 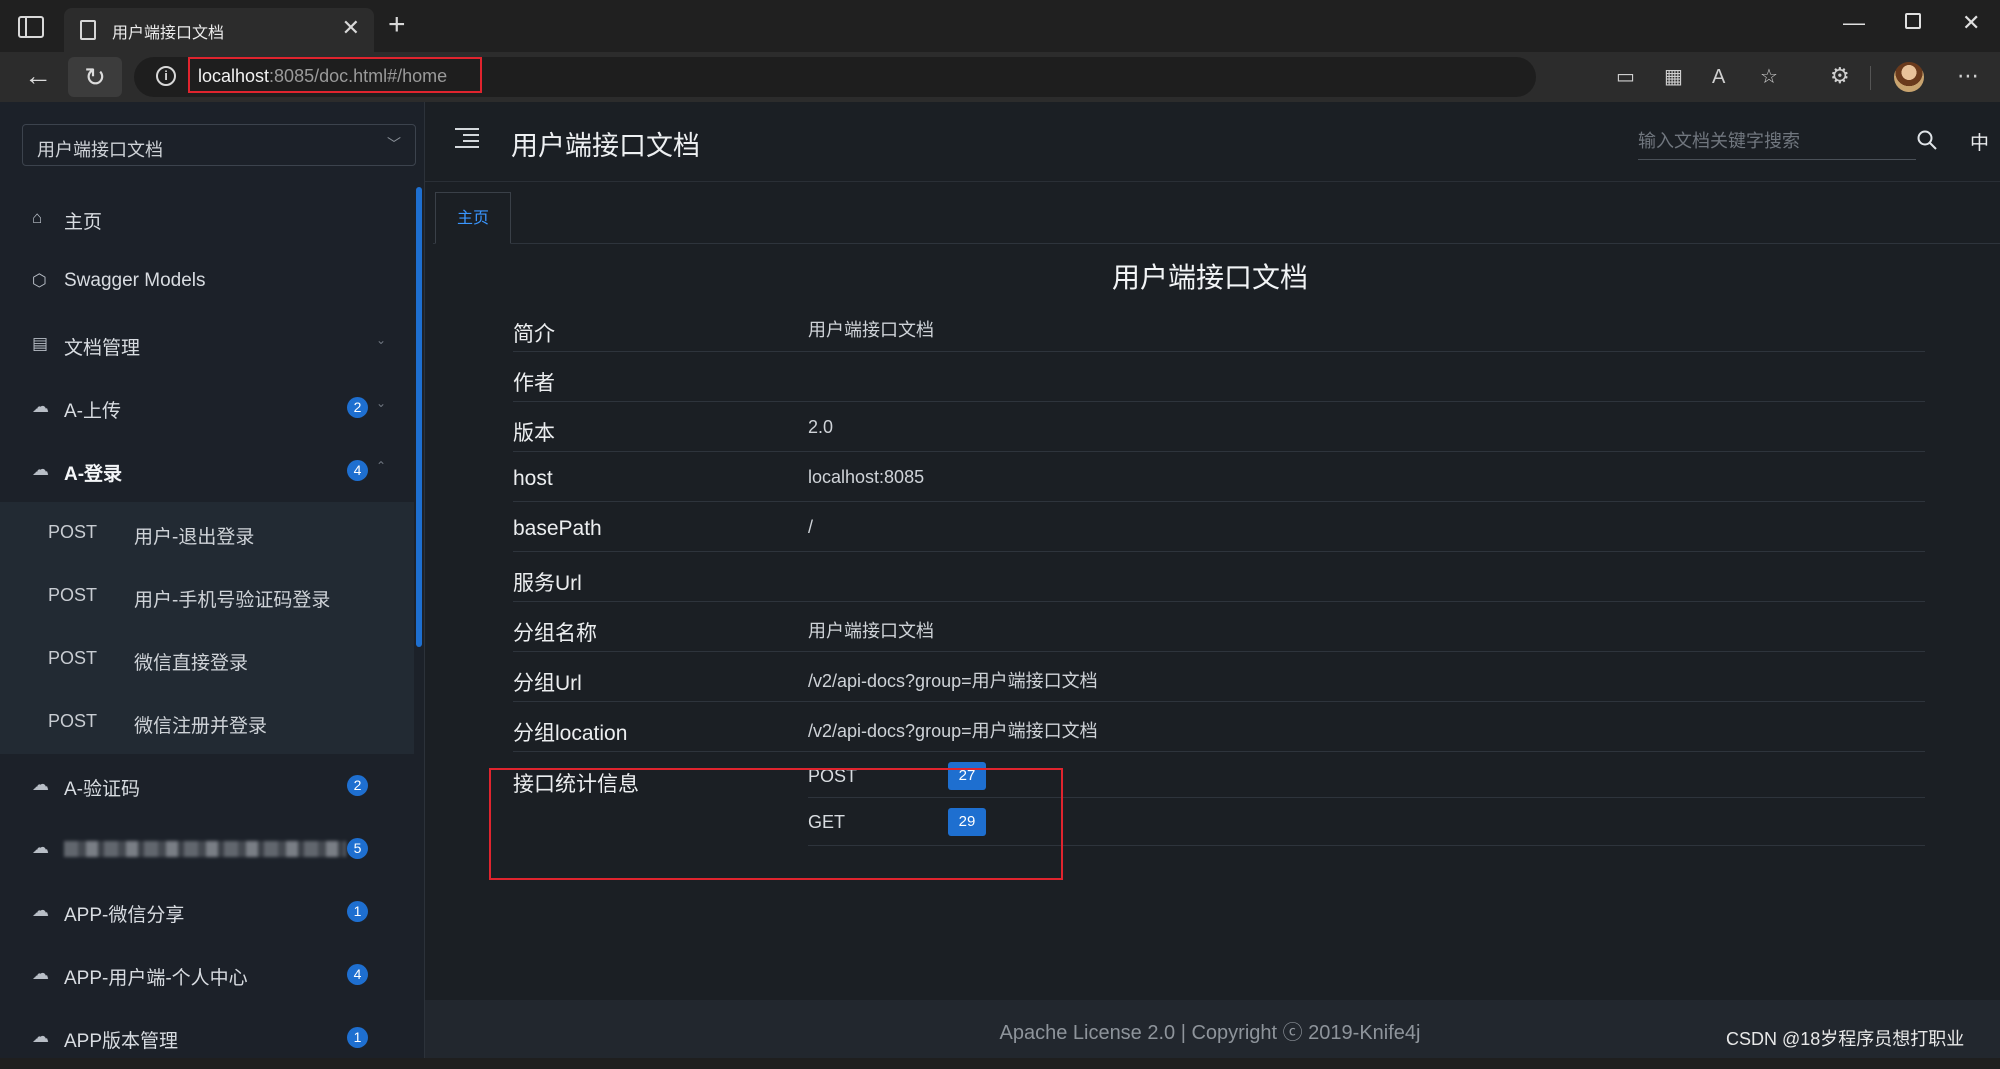 What do you see at coordinates (166, 76) in the screenshot?
I see `info-icon: i` at bounding box center [166, 76].